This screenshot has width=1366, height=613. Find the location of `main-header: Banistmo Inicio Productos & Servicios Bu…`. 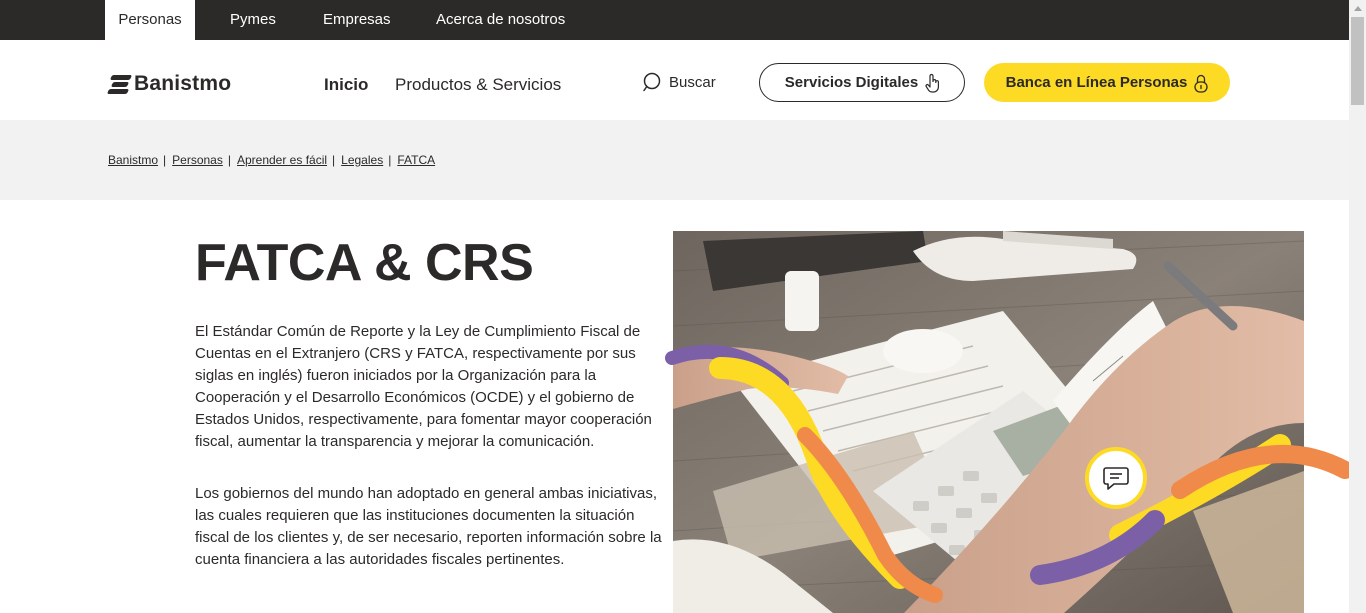

main-header: Banistmo Inicio Productos & Servicios Bu… is located at coordinates (674, 80).